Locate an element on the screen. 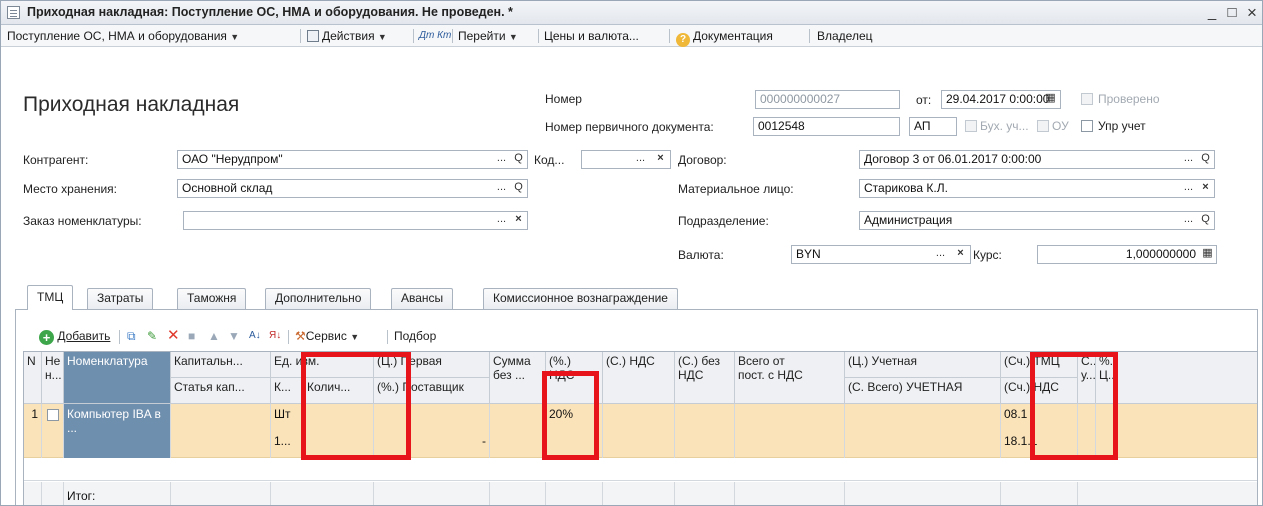  col-n: N is located at coordinates (33, 378).